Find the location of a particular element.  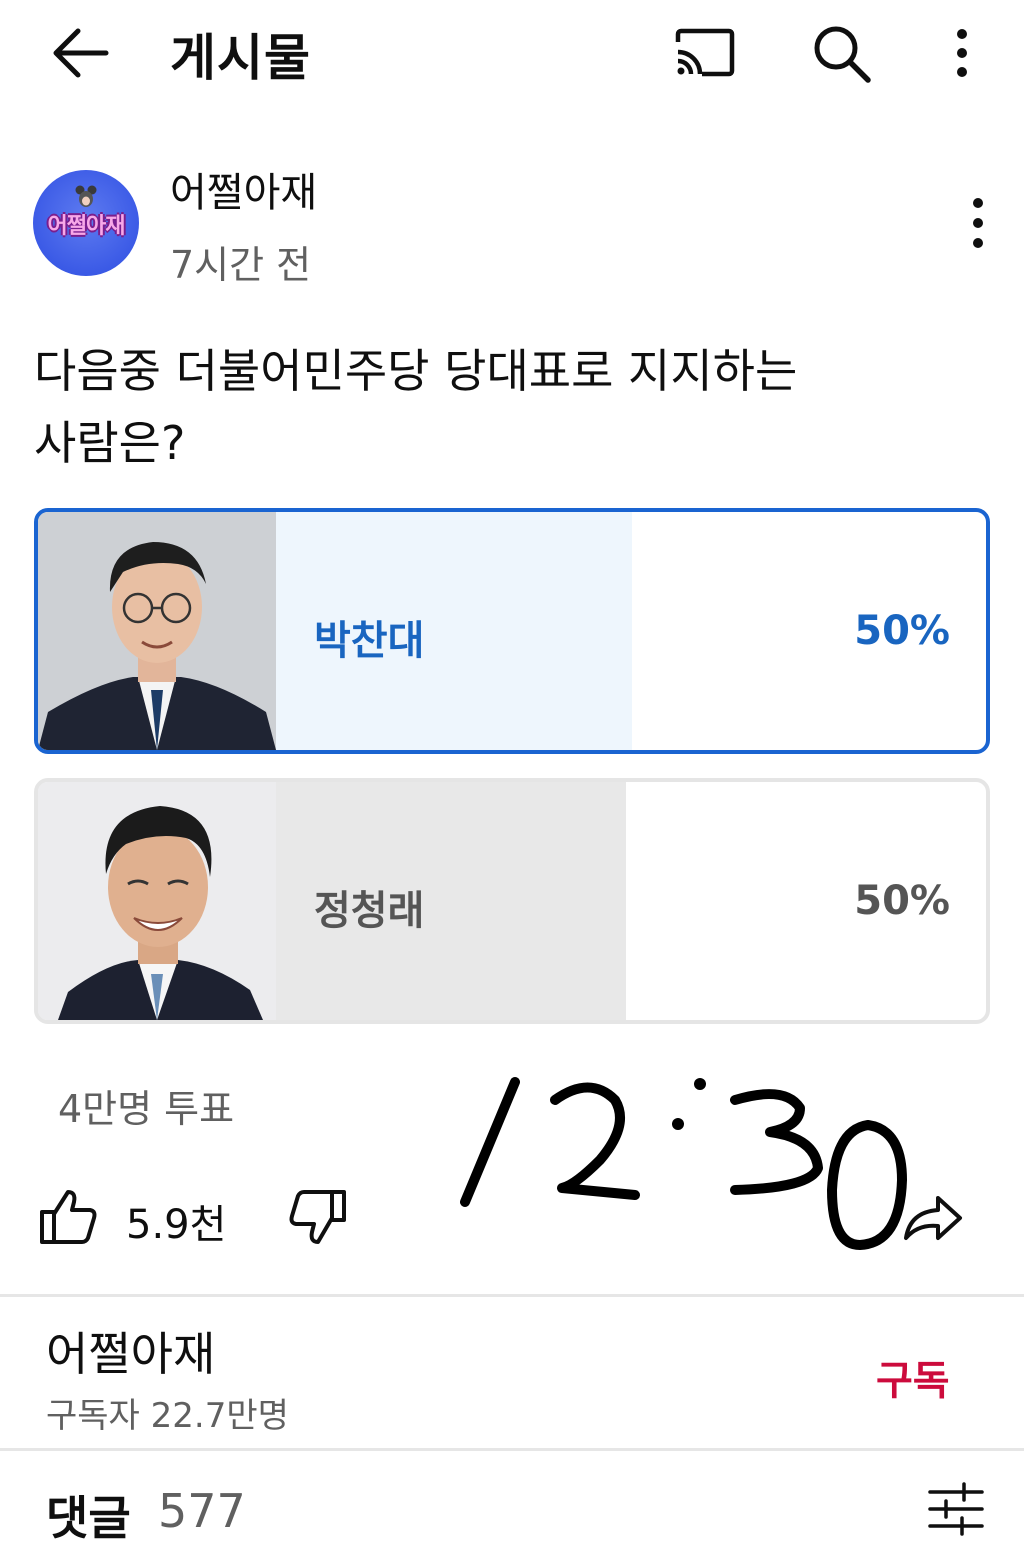

poll-option: 정청래 50% is located at coordinates (512, 901).